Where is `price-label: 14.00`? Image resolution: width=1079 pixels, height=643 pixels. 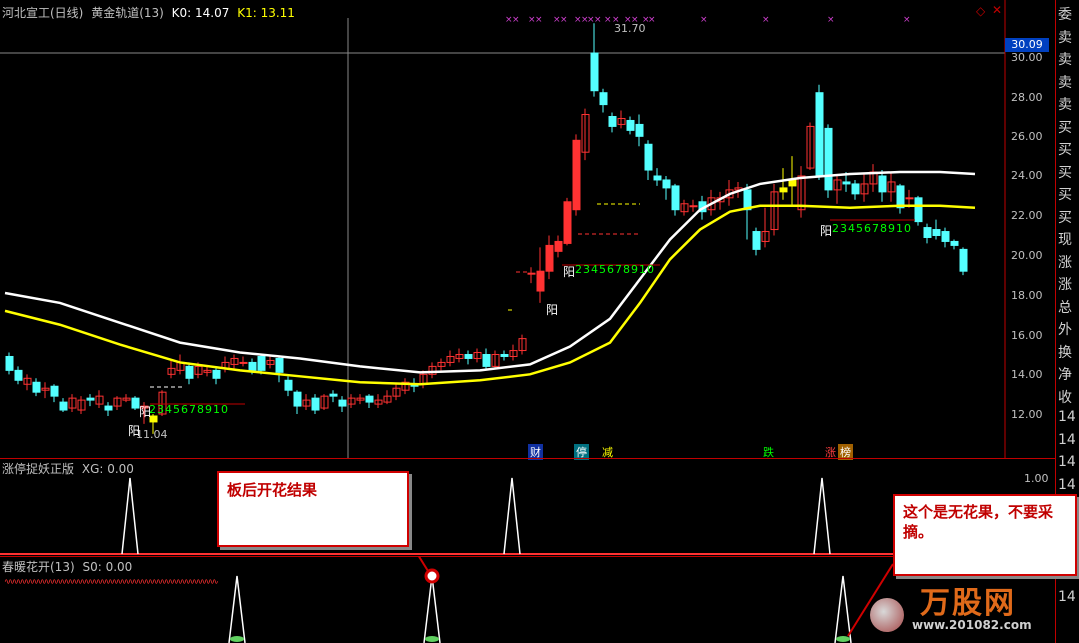
price-label: 14.00 is located at coordinates (1027, 374).